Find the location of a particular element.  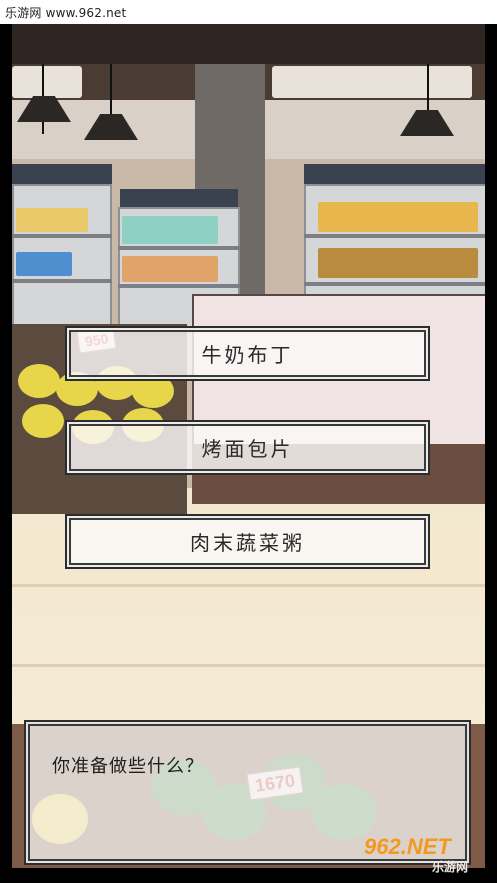

lamp-shade-center is located at coordinates (111, 127).